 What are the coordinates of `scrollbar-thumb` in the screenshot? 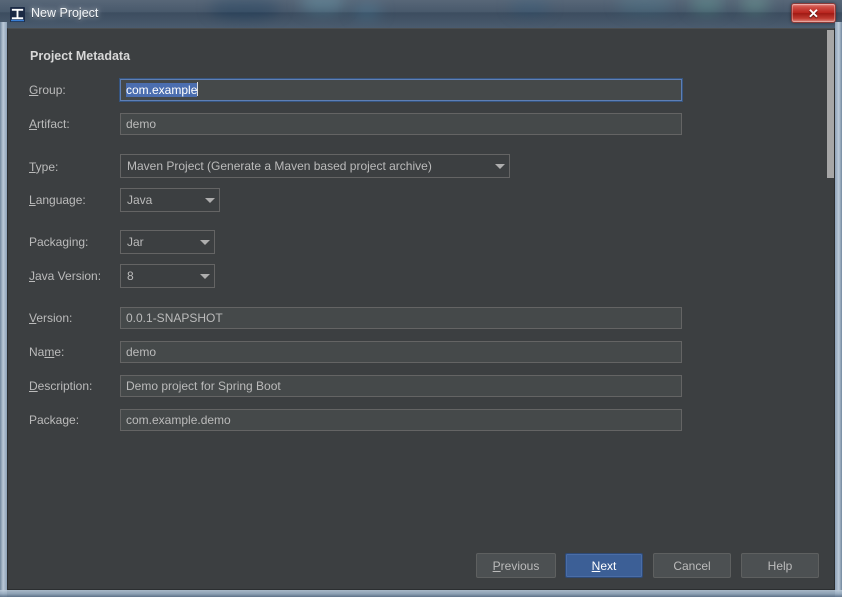 It's located at (830, 104).